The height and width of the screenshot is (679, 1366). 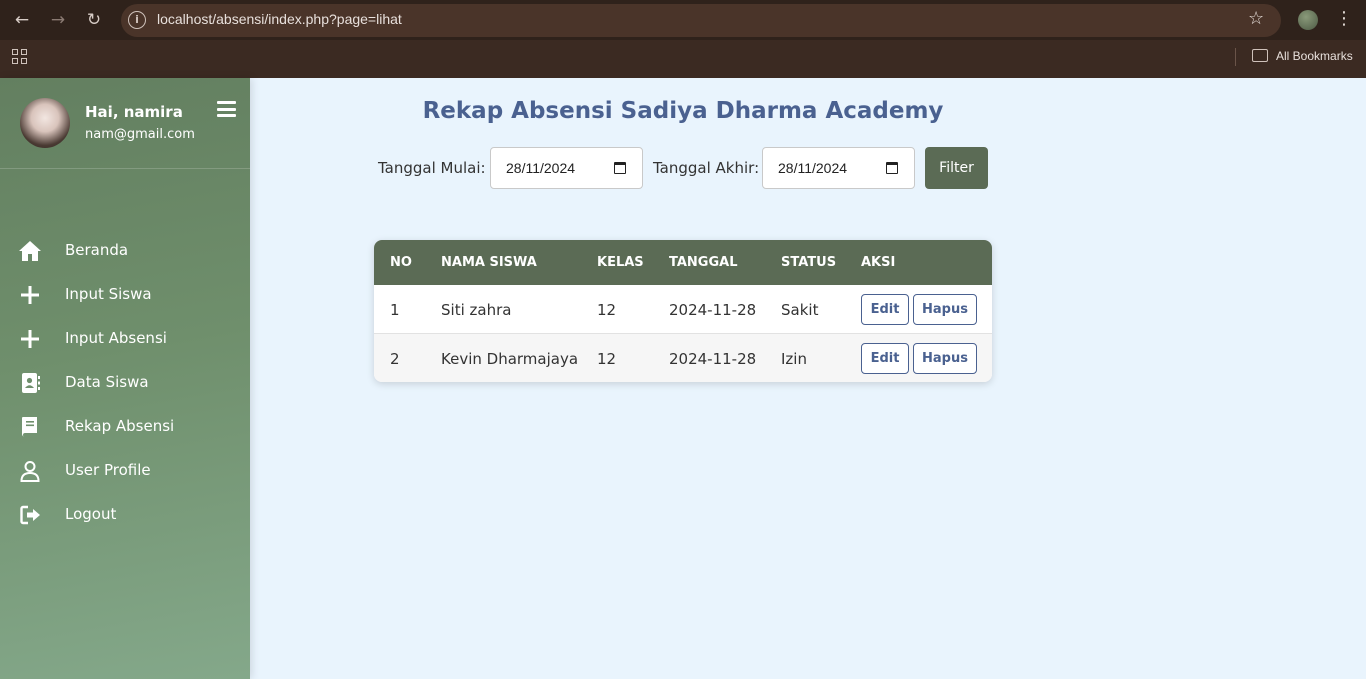 I want to click on start-date-value: 28/11/2024, so click(x=541, y=168).